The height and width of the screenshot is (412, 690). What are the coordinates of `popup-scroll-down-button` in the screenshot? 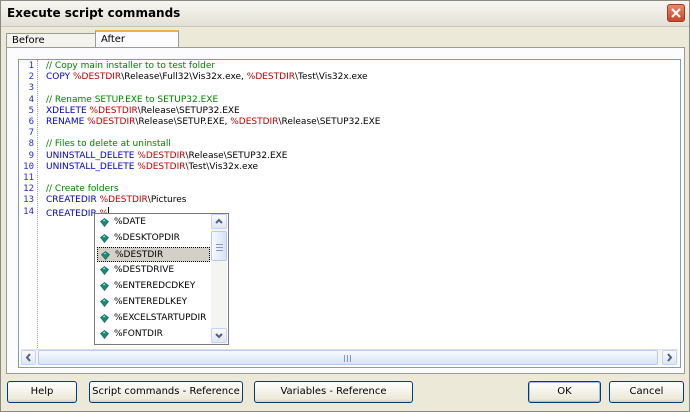 It's located at (219, 335).